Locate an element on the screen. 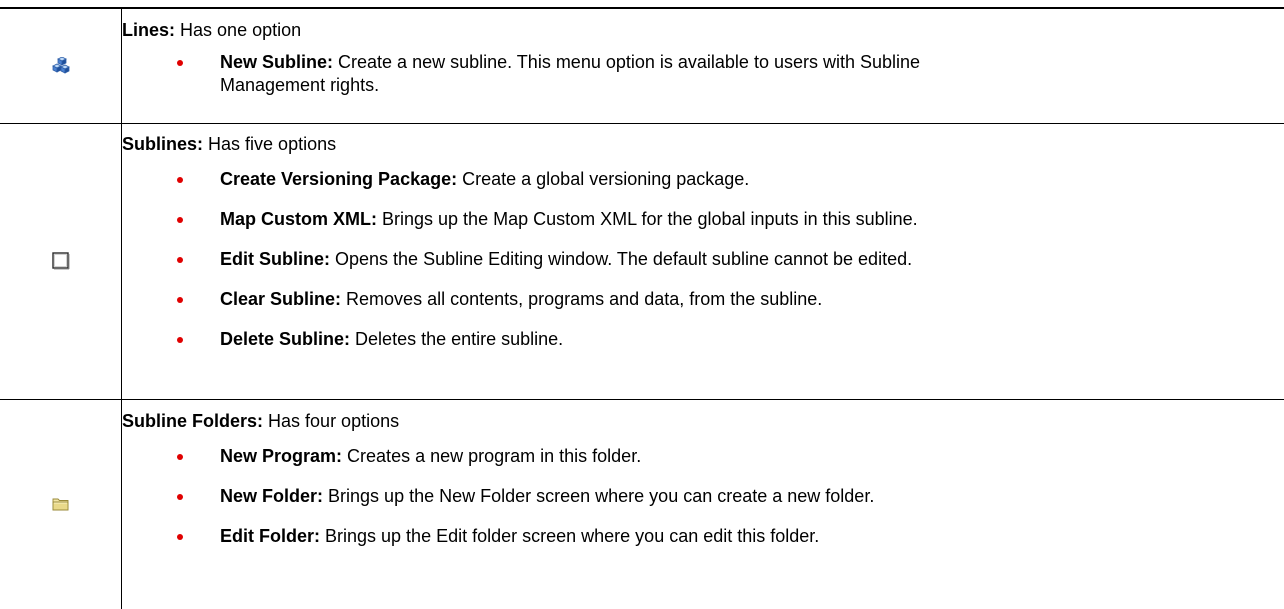 The image size is (1284, 609). subline-icon is located at coordinates (60, 261).